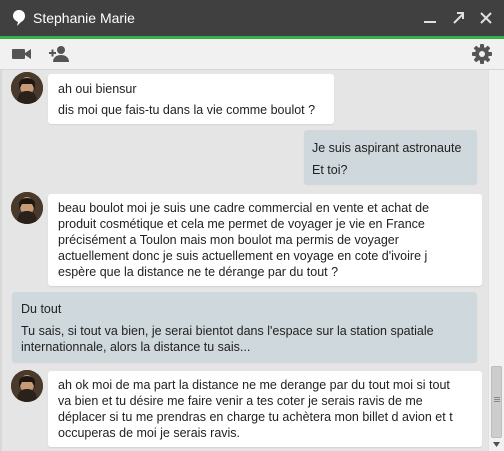 This screenshot has height=451, width=504. Describe the element at coordinates (330, 170) in the screenshot. I see `message-text: Et toi?` at that location.